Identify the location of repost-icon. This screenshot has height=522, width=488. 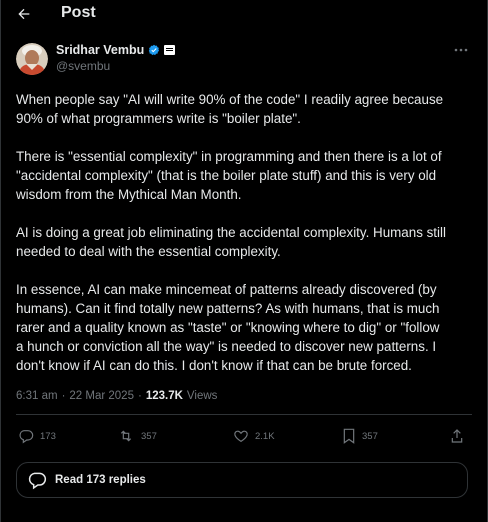
(126, 436).